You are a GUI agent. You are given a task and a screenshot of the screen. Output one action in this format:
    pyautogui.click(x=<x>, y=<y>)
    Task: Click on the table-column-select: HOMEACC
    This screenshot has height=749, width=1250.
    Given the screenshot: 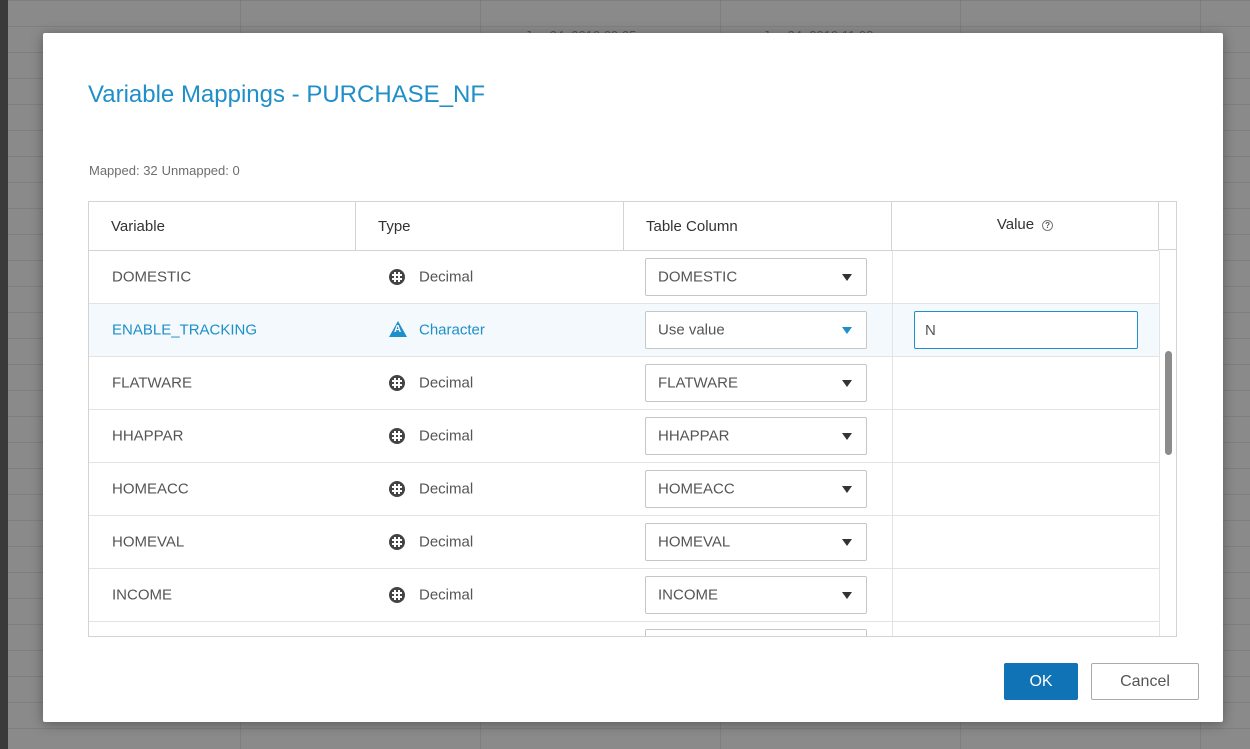 What is the action you would take?
    pyautogui.click(x=756, y=489)
    